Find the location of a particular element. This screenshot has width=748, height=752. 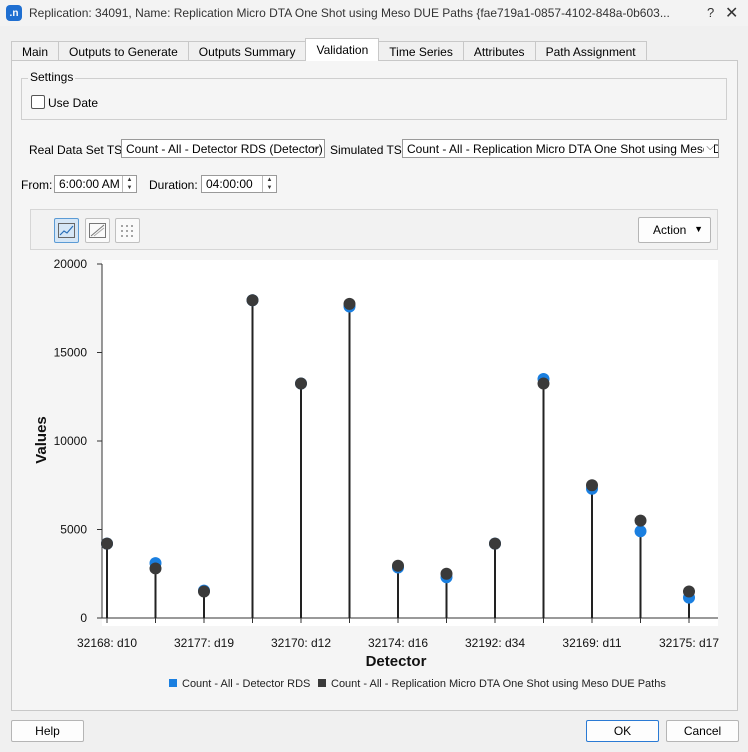

real-data-set-value: Count - All - Detector RDS (Detector) is located at coordinates (224, 149).